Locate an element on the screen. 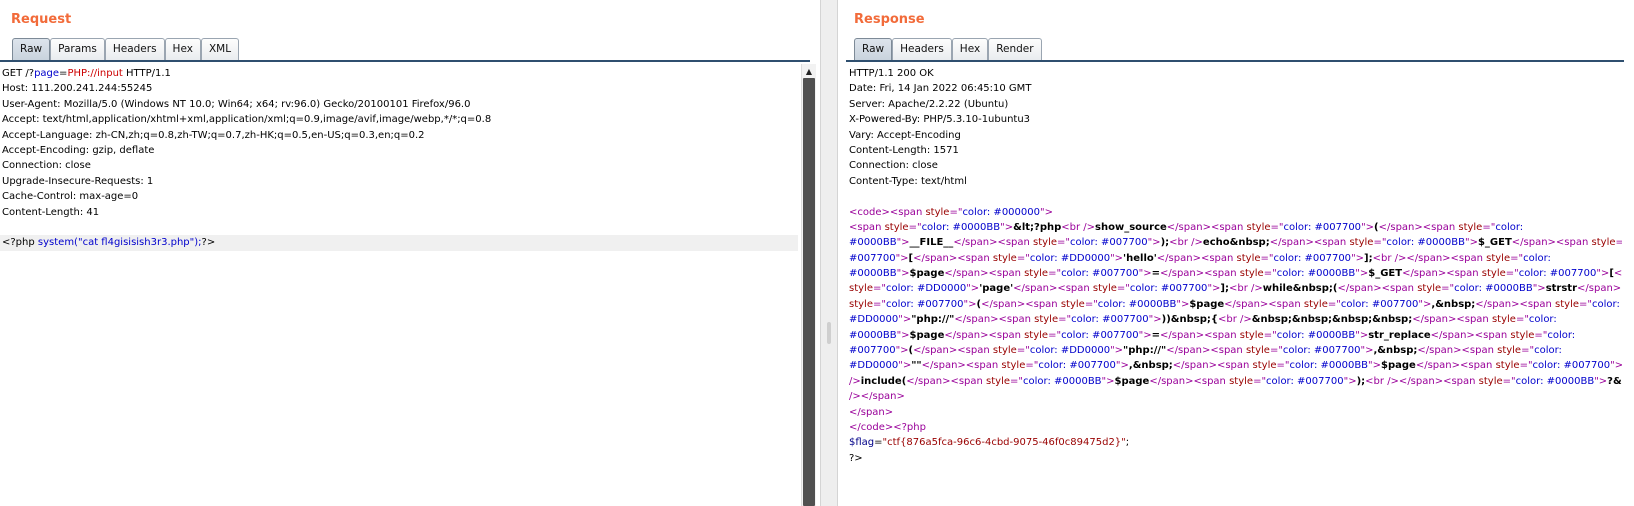  response-tab-raw: Raw is located at coordinates (873, 49).